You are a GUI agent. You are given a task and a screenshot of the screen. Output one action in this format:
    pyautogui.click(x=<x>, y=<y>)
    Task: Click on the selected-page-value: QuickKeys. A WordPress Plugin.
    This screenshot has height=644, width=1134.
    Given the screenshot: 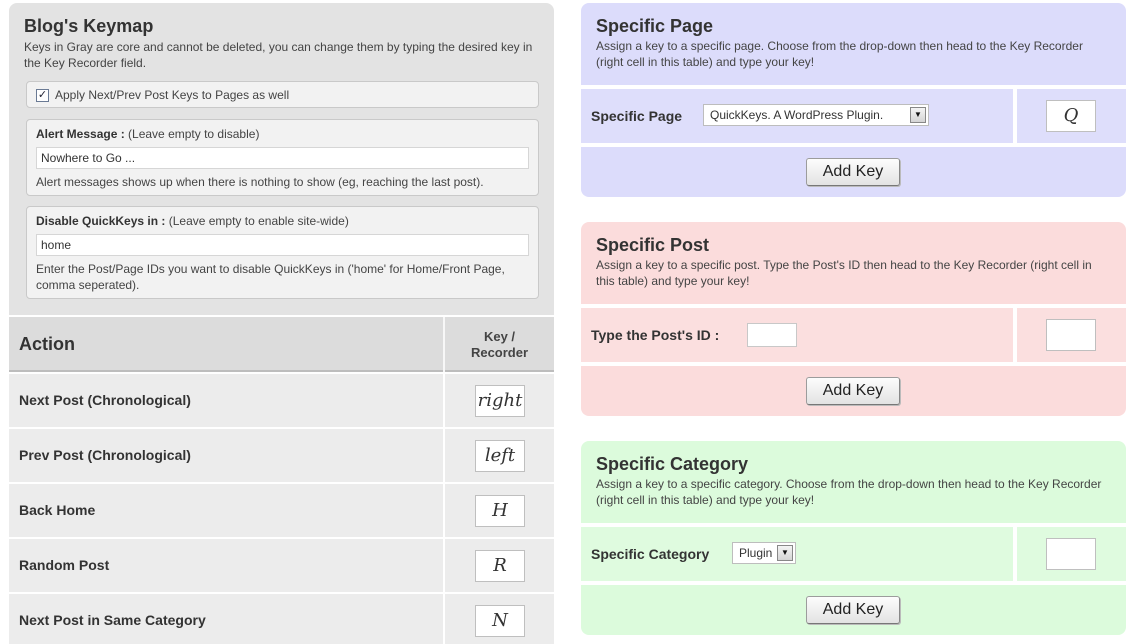 What is the action you would take?
    pyautogui.click(x=797, y=115)
    